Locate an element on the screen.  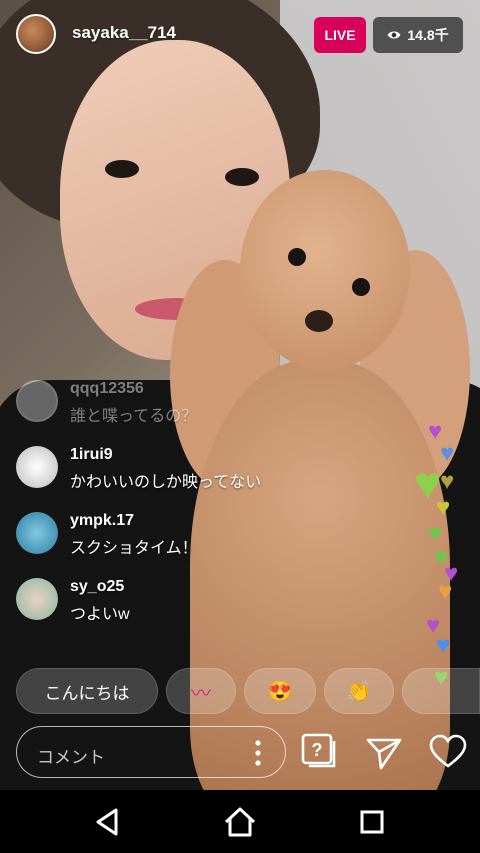
left-eye is located at coordinates (122, 169).